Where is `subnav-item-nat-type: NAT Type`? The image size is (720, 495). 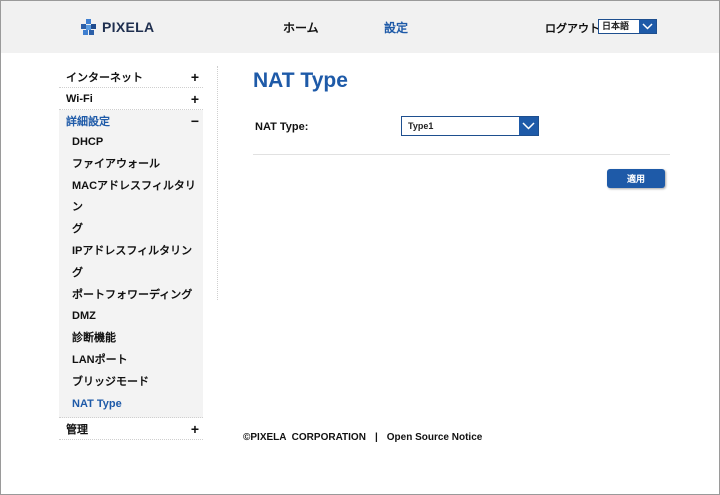
subnav-item-nat-type: NAT Type is located at coordinates (131, 405).